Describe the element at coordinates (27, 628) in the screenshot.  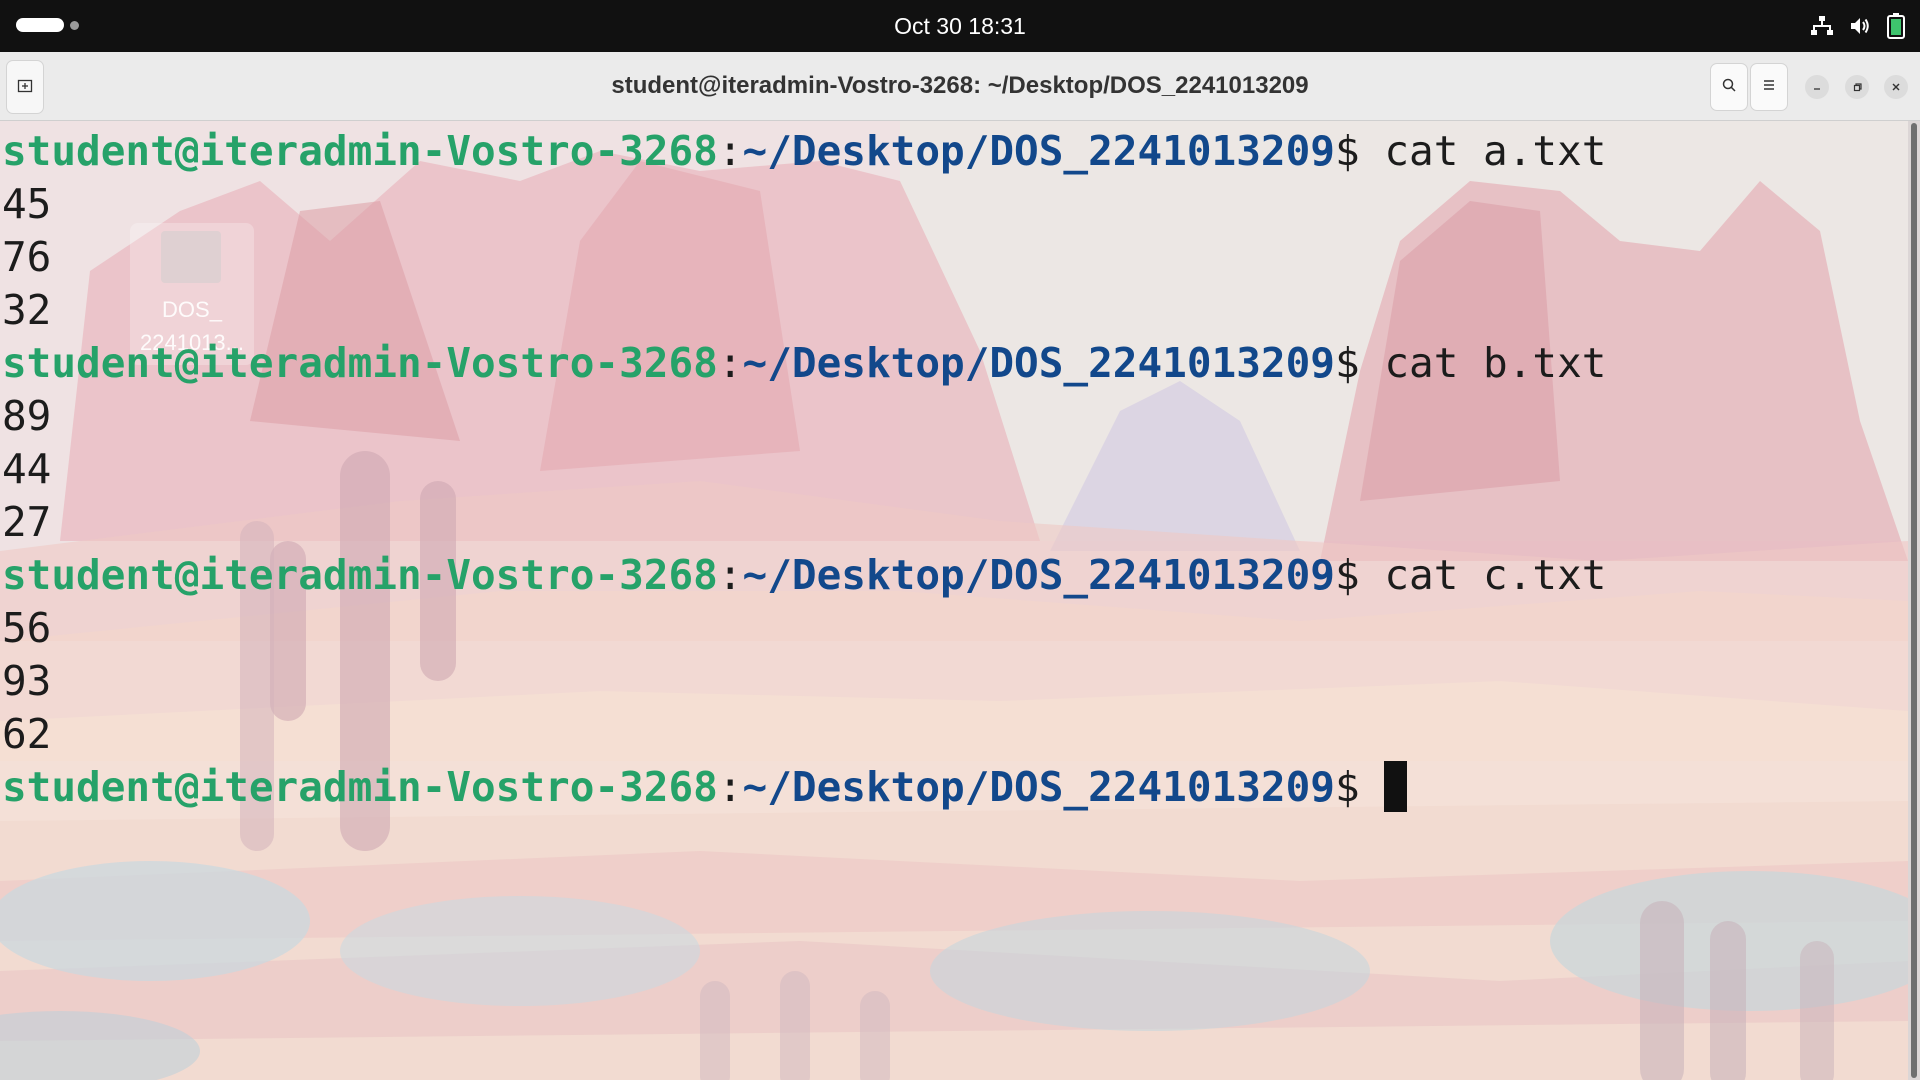
I see `output-line: 56` at that location.